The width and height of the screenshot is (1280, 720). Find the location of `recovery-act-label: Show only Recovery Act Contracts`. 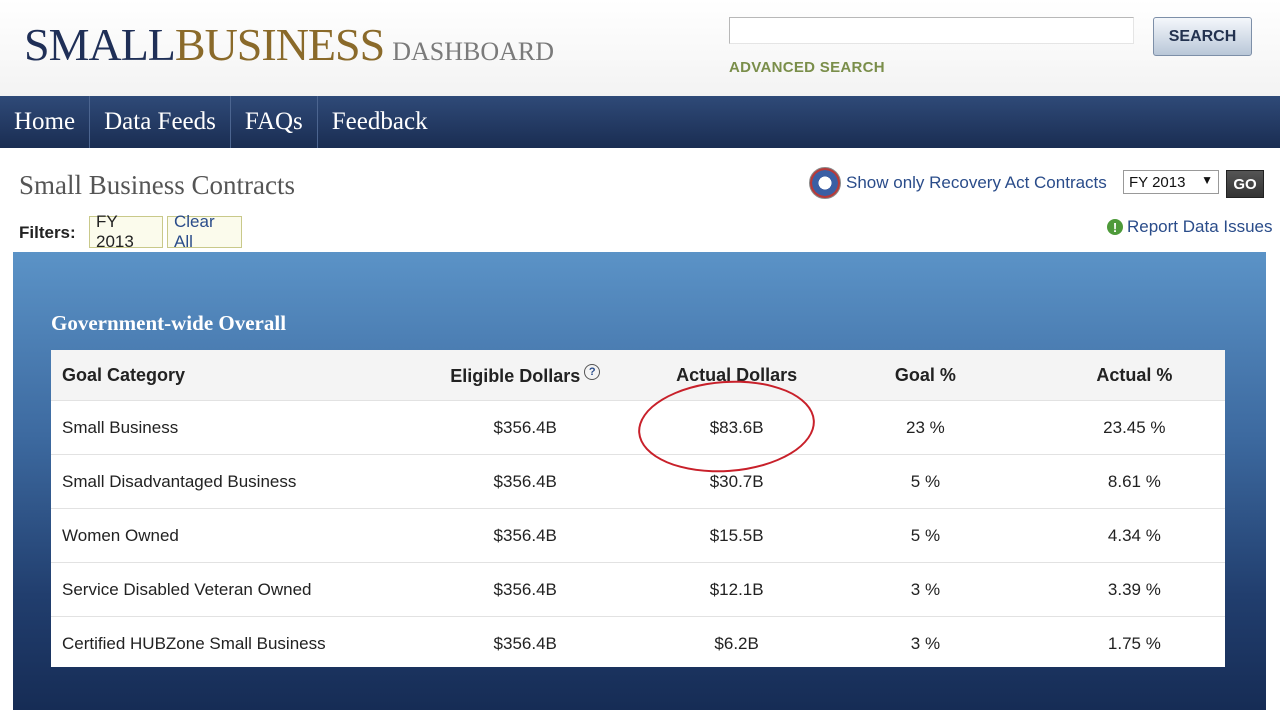

recovery-act-label: Show only Recovery Act Contracts is located at coordinates (976, 182).